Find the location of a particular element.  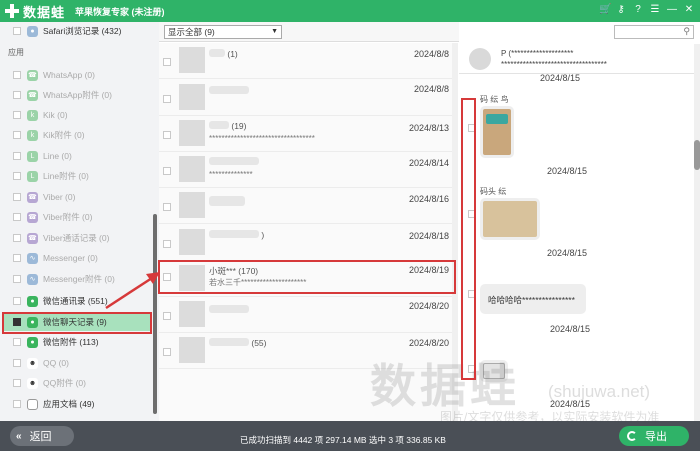

highlight-selected-chat is located at coordinates (307, 277).